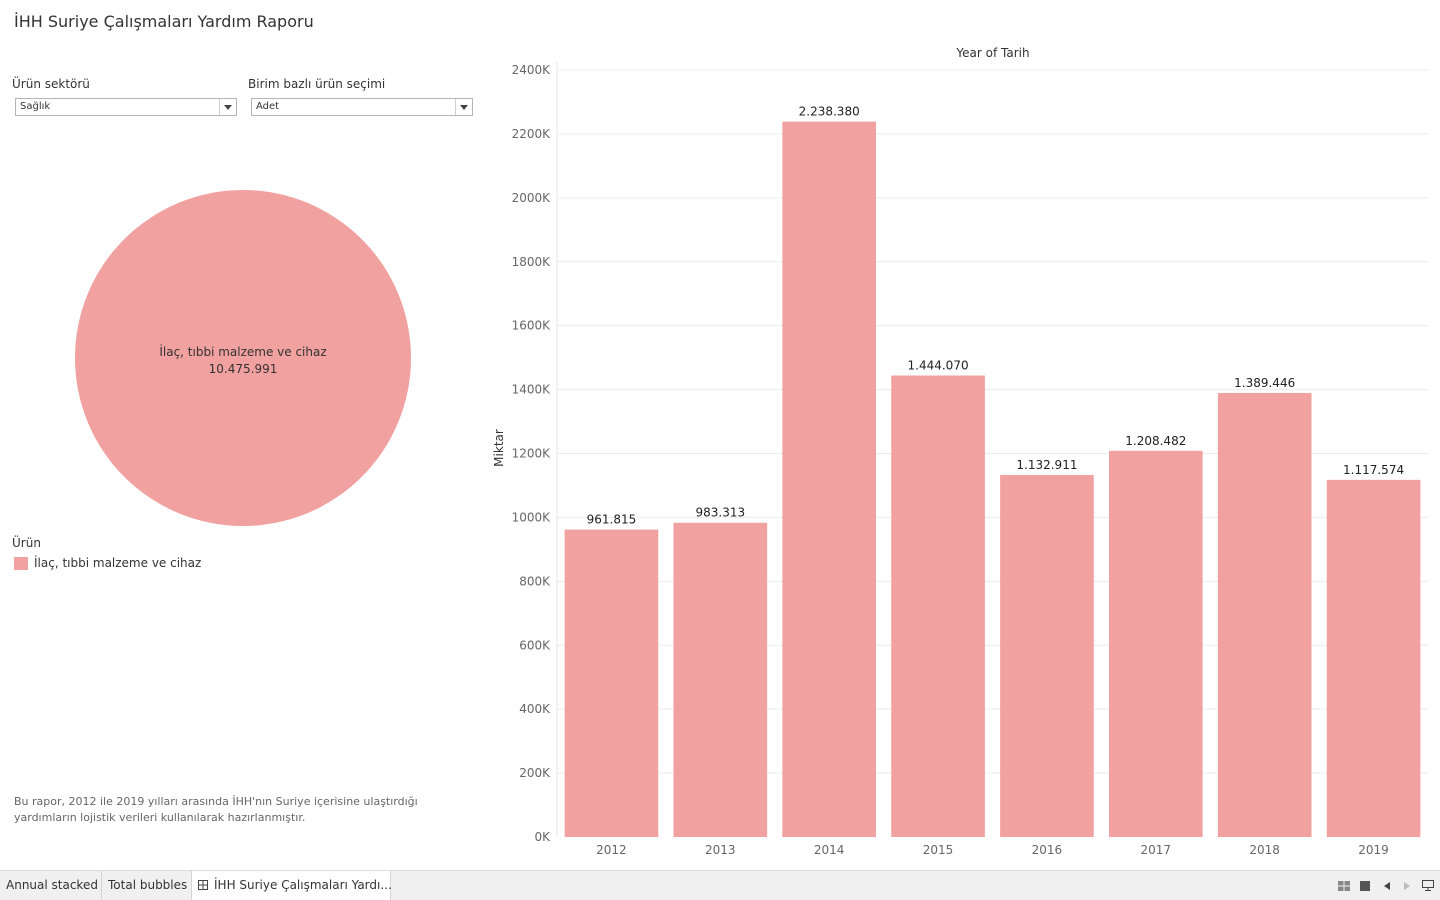 The height and width of the screenshot is (900, 1440). I want to click on y-tick-label: 2400K, so click(532, 70).